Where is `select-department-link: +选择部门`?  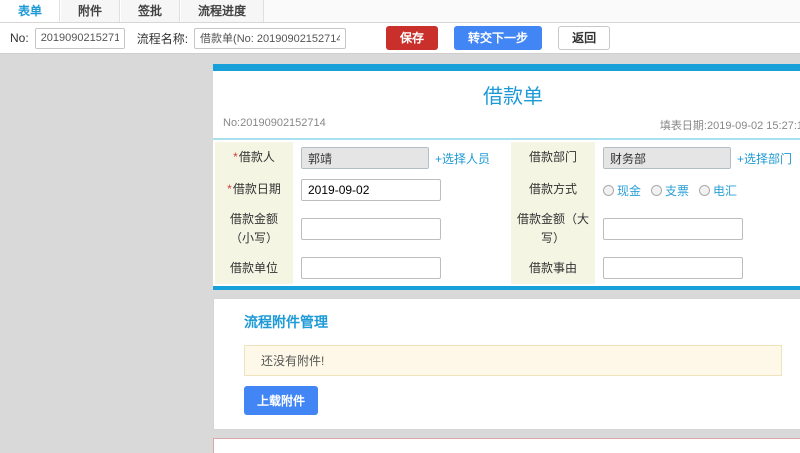 select-department-link: +选择部门 is located at coordinates (764, 158).